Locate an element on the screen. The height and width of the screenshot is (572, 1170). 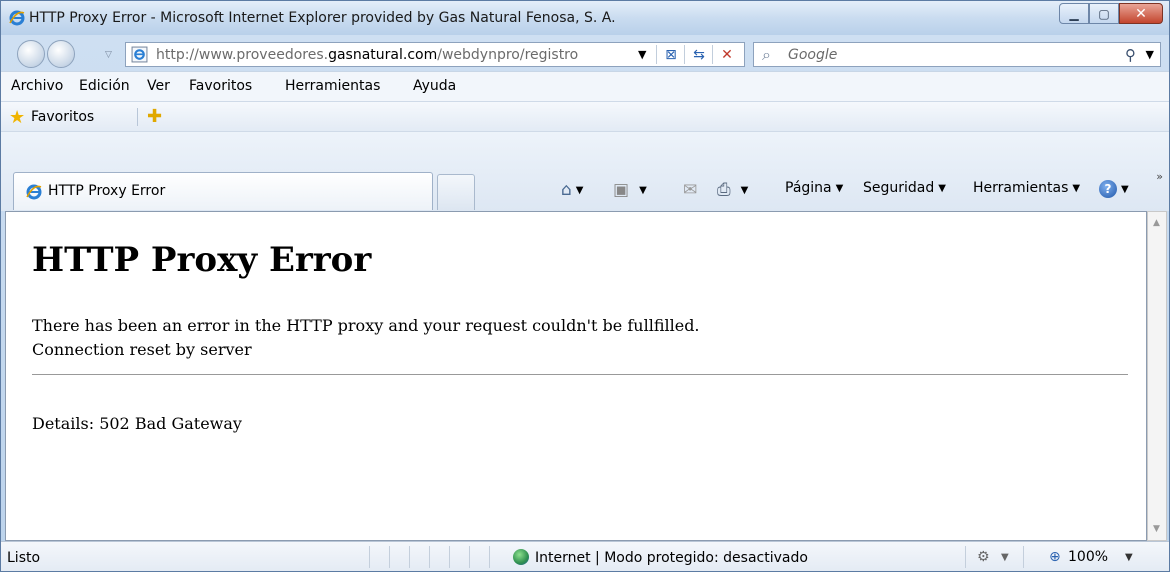
page-icon is located at coordinates (139, 54).